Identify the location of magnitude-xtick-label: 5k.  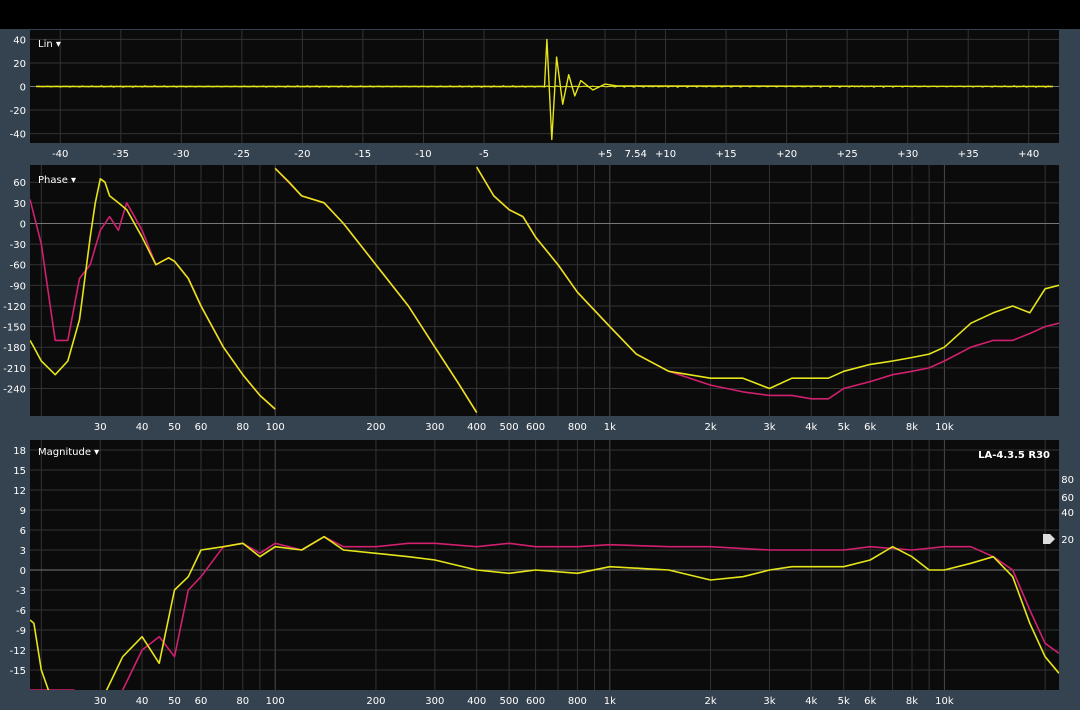
(844, 701).